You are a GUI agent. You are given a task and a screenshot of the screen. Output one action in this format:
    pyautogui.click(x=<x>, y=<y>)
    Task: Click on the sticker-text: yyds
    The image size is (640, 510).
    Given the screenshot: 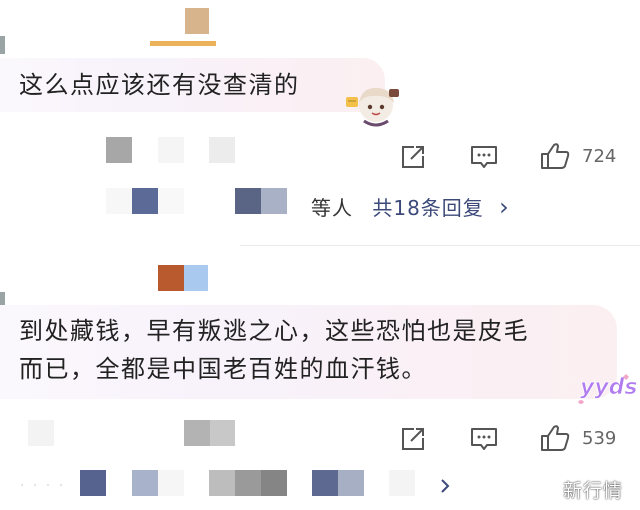 What is the action you would take?
    pyautogui.click(x=609, y=387)
    